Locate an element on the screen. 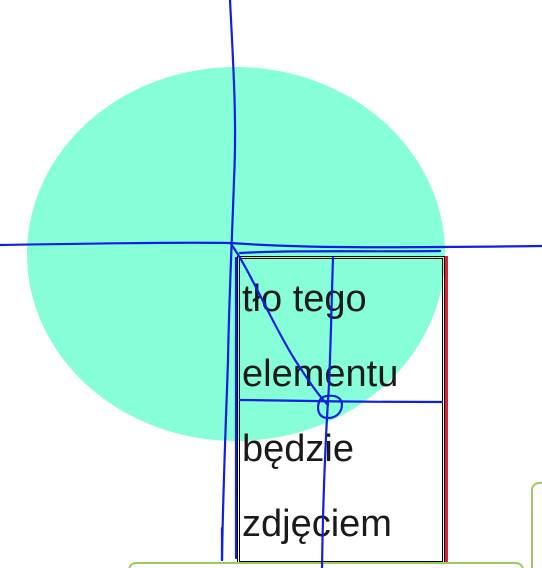 The image size is (542, 568). box-text-line-4: zdjęciem is located at coordinates (317, 524).